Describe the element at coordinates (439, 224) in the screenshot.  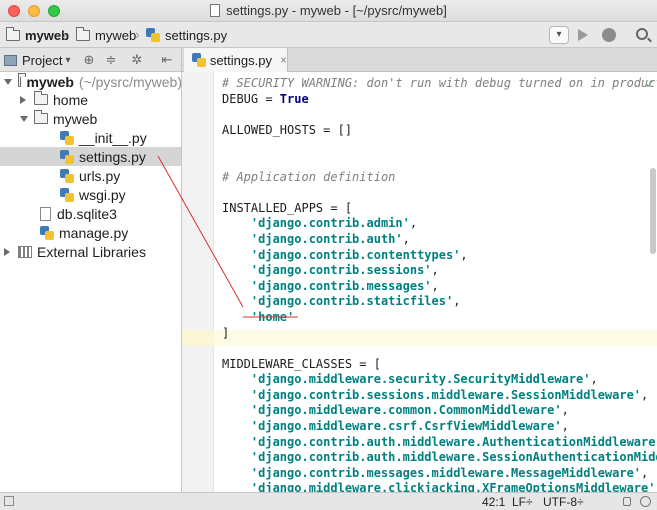
I see `code-line: 'django.contrib.admin',` at that location.